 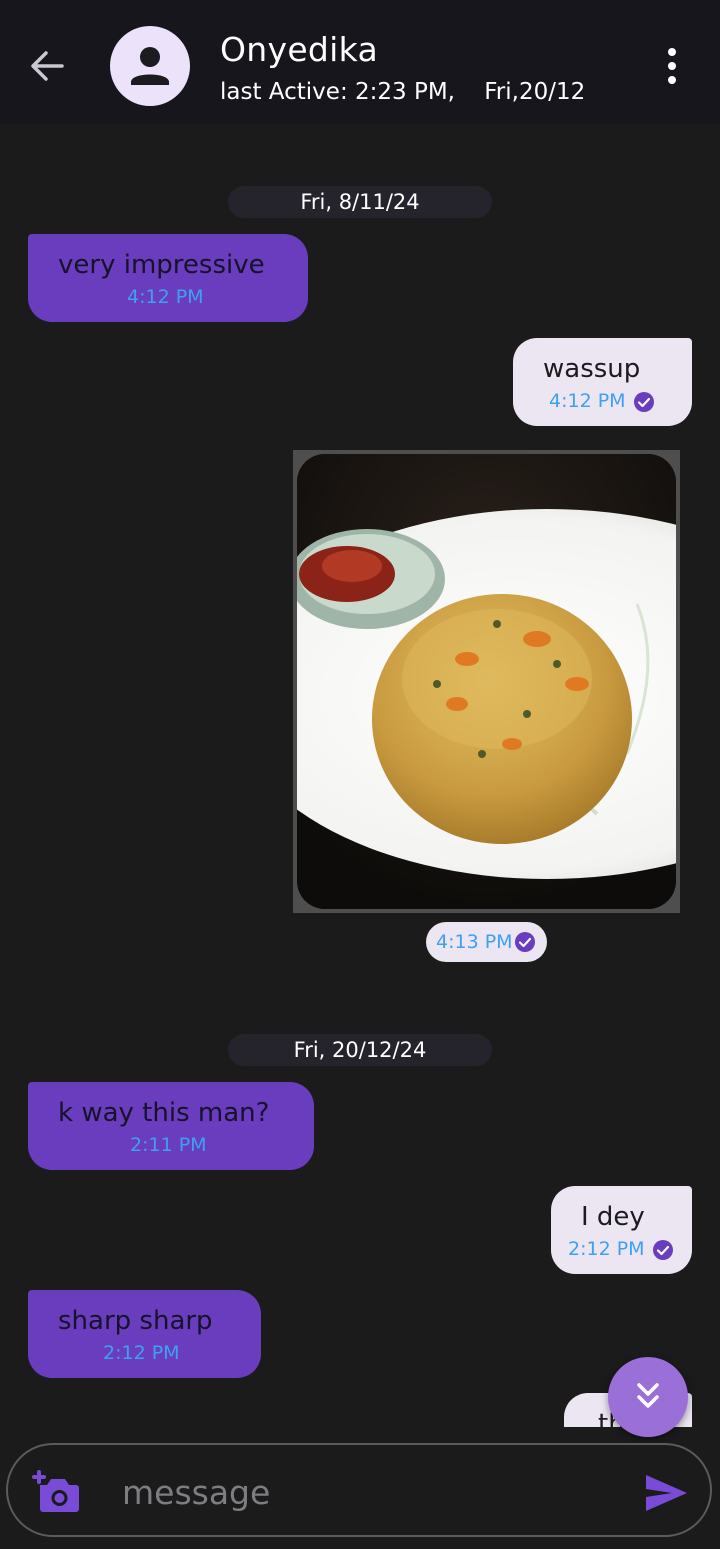 What do you see at coordinates (360, 1050) in the screenshot?
I see `date-separator: Fri, 20/12/24` at bounding box center [360, 1050].